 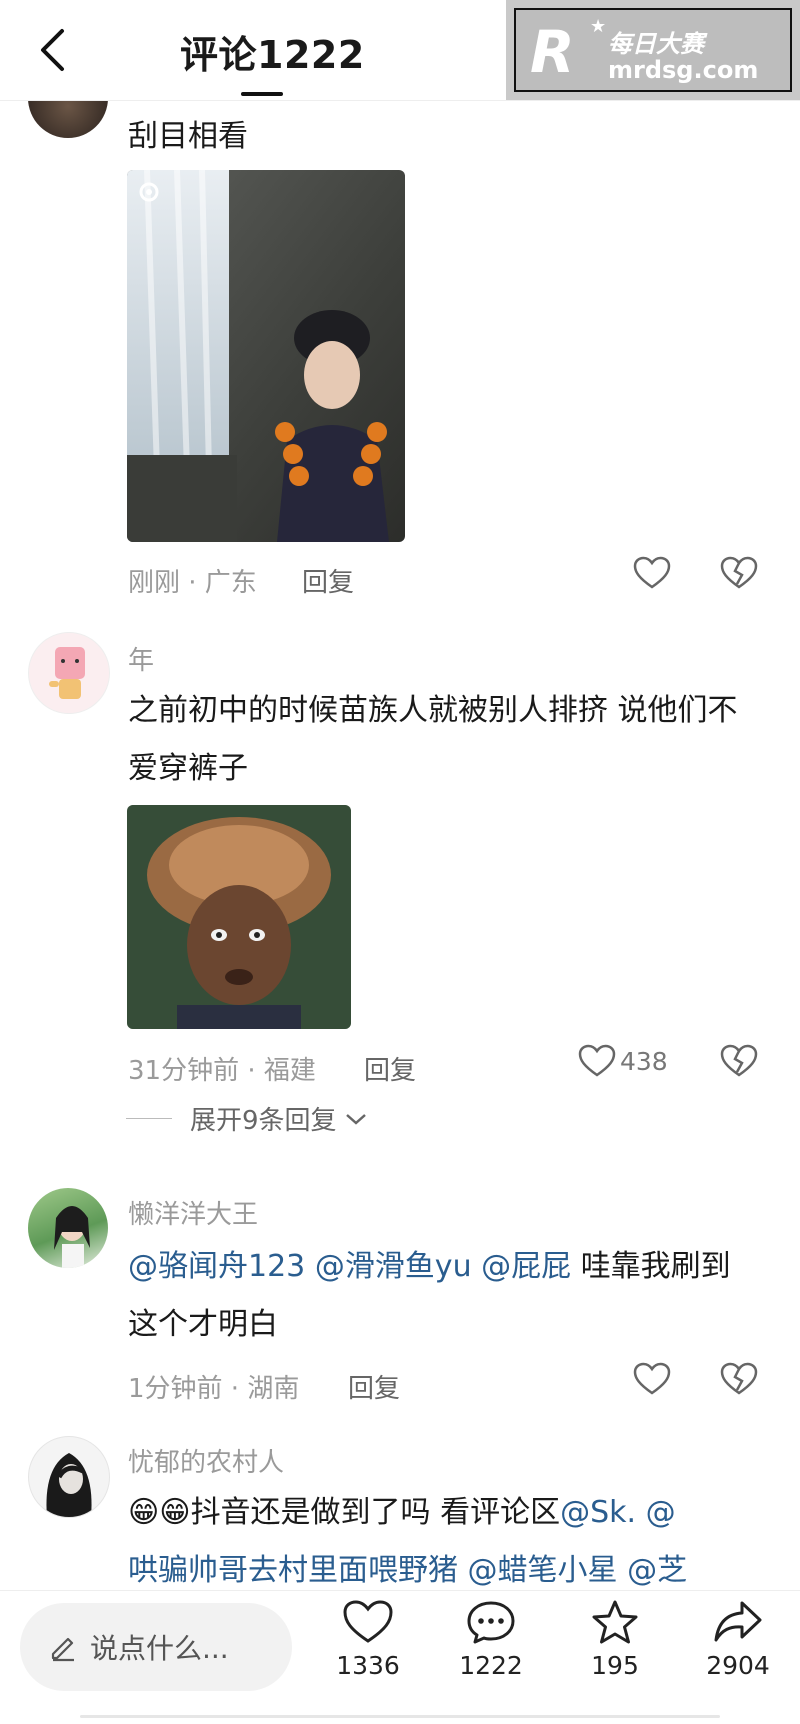 What do you see at coordinates (62, 1649) in the screenshot?
I see `pencil-icon` at bounding box center [62, 1649].